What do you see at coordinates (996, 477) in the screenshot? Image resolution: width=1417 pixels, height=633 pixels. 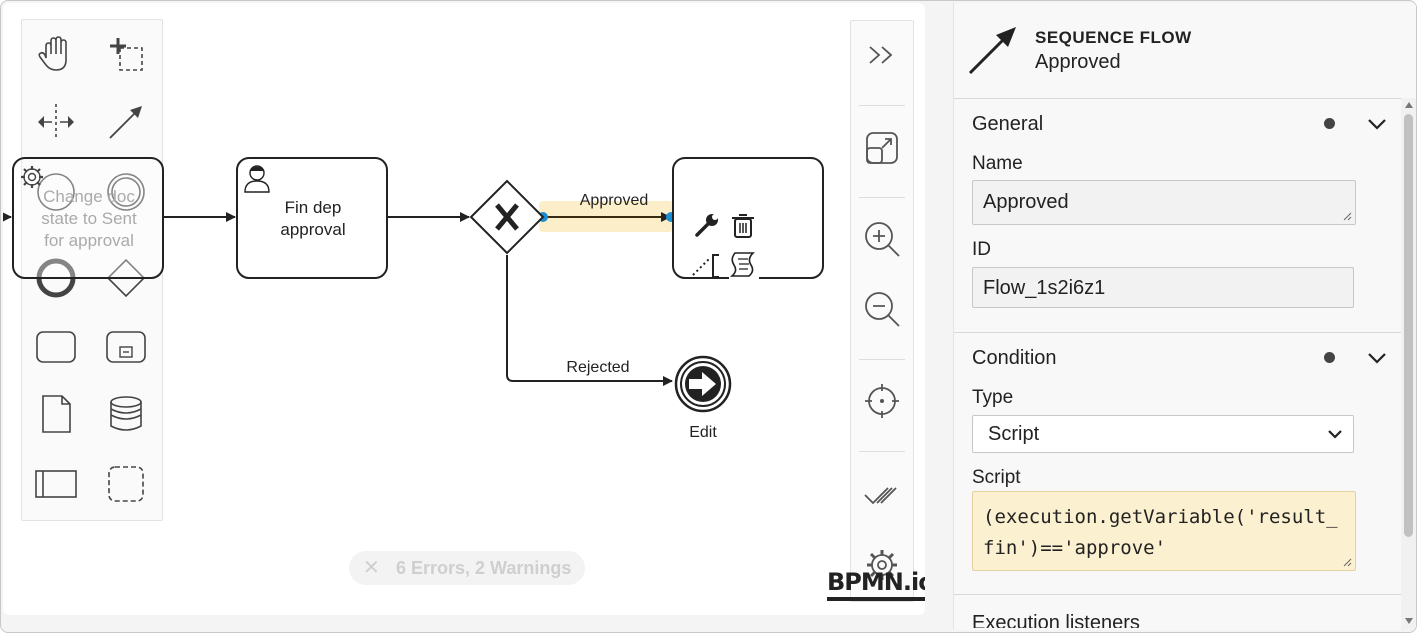 I see `script-label: Script` at bounding box center [996, 477].